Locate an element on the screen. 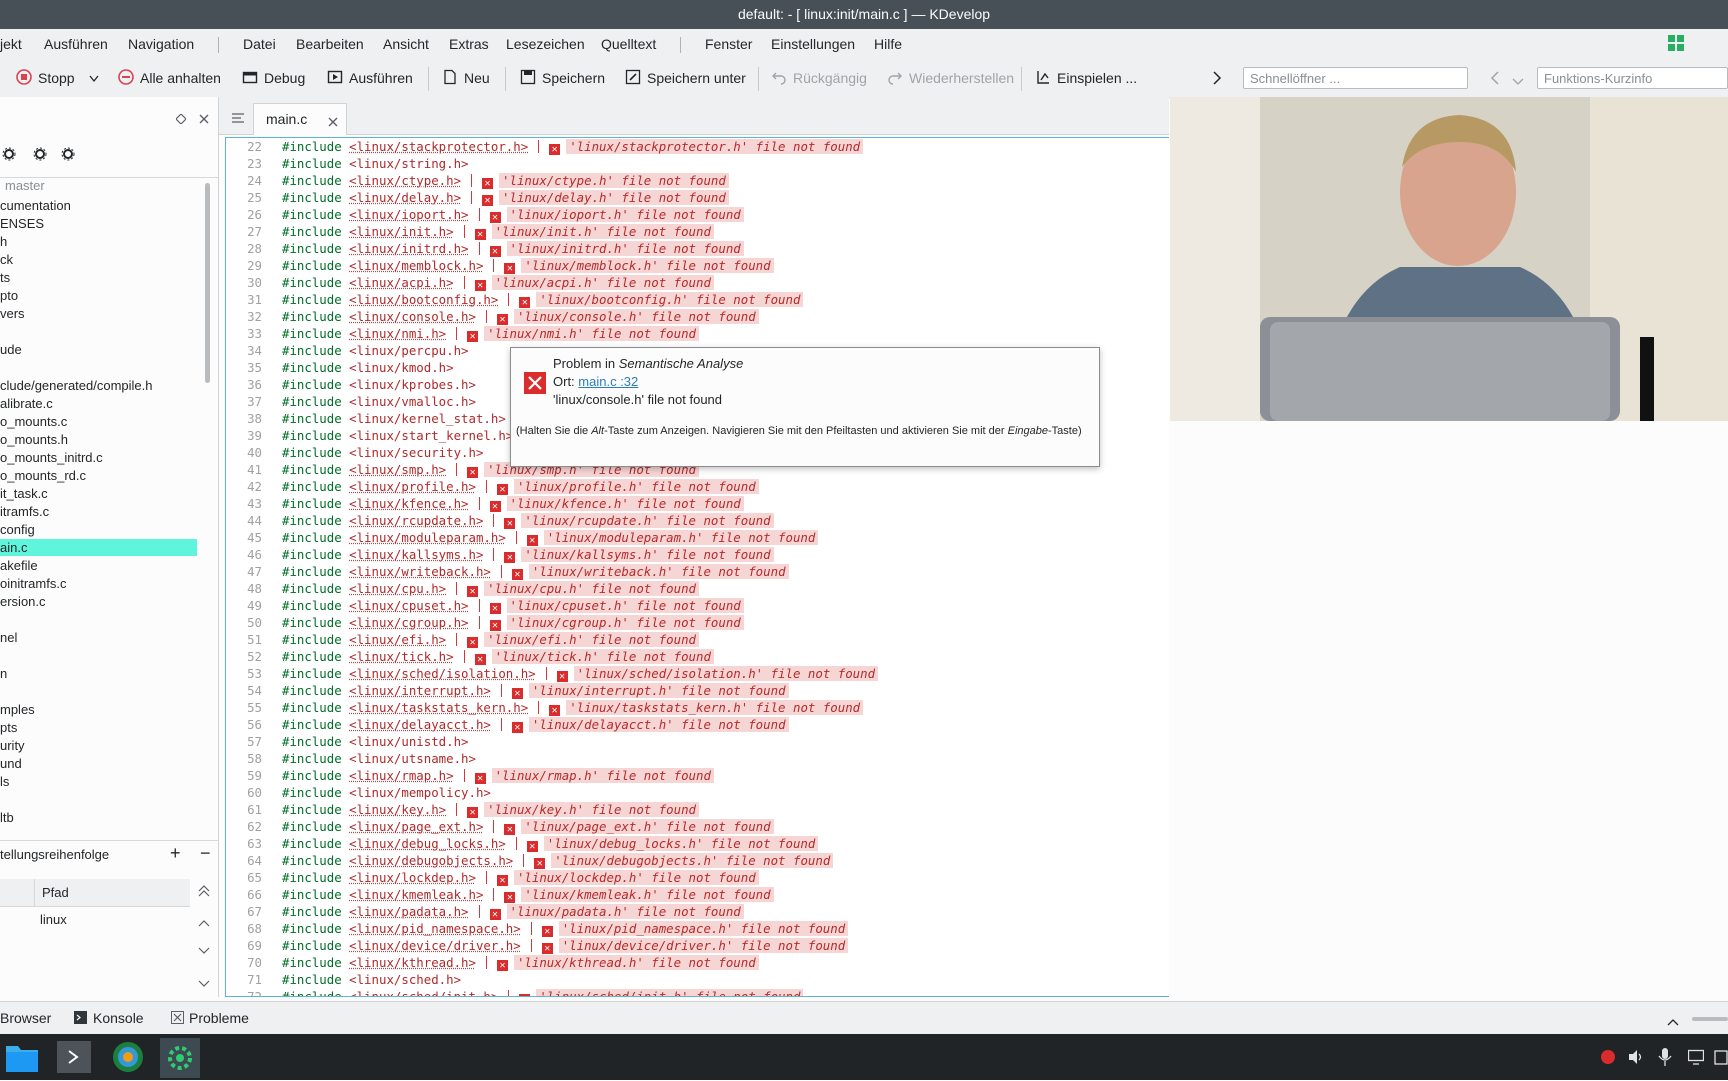  volume-icon is located at coordinates (1636, 1058).